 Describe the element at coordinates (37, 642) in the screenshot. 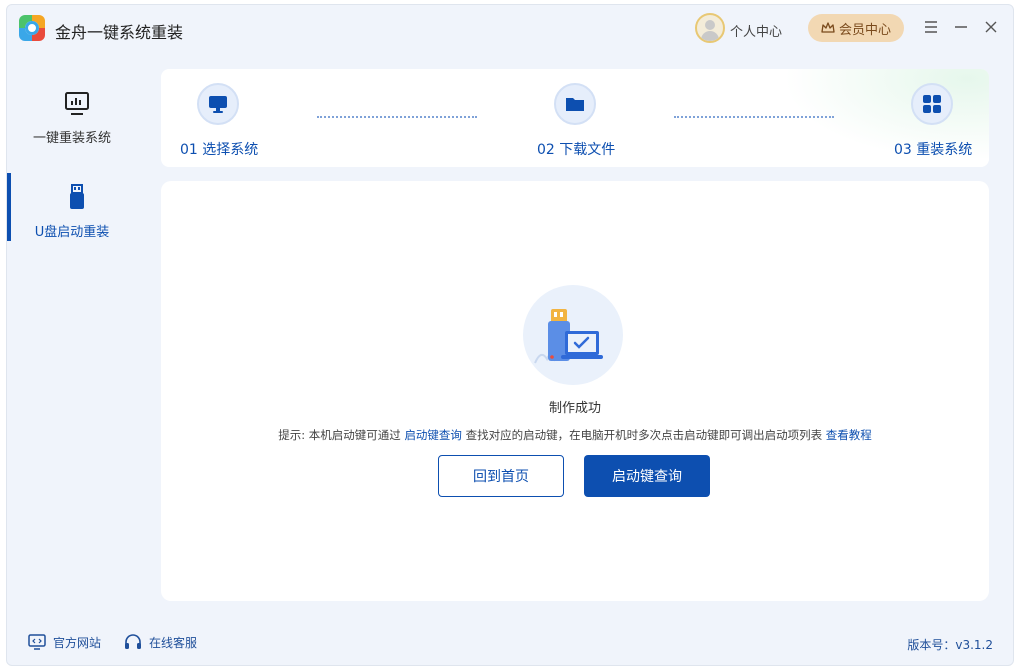

I see `website-icon` at that location.